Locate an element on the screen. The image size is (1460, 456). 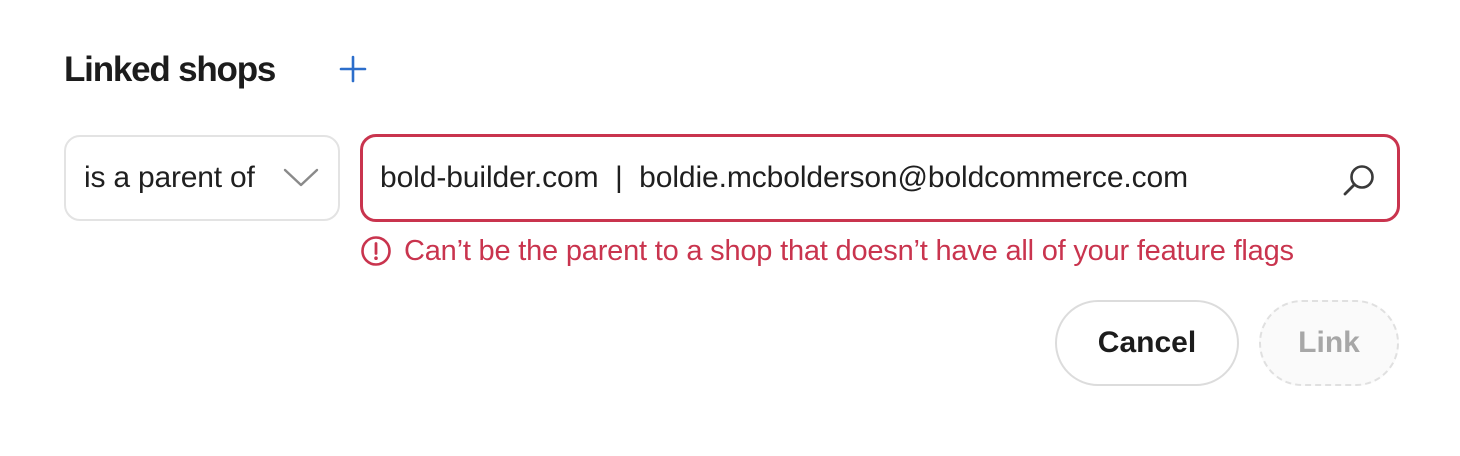
plus-icon is located at coordinates (353, 69).